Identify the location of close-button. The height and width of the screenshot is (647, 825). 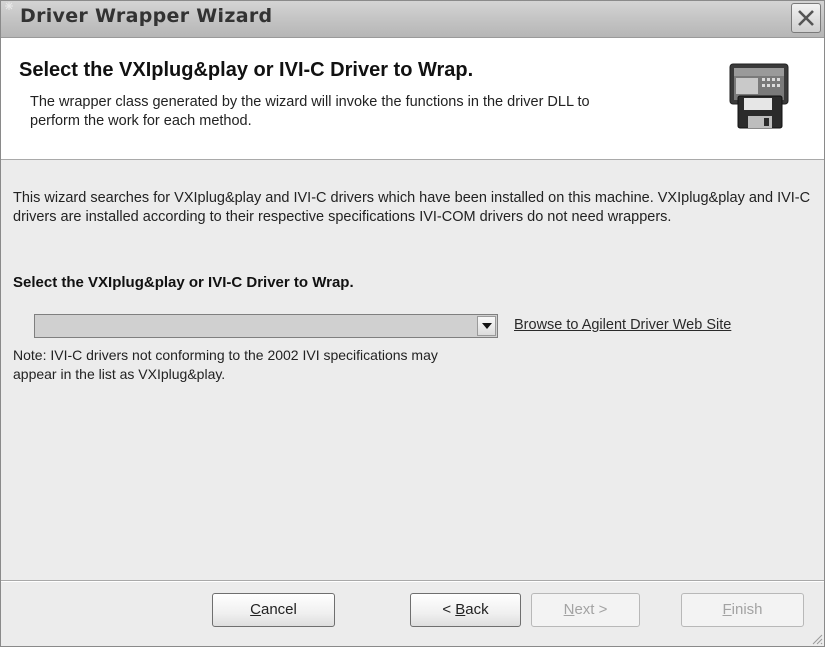
(806, 18).